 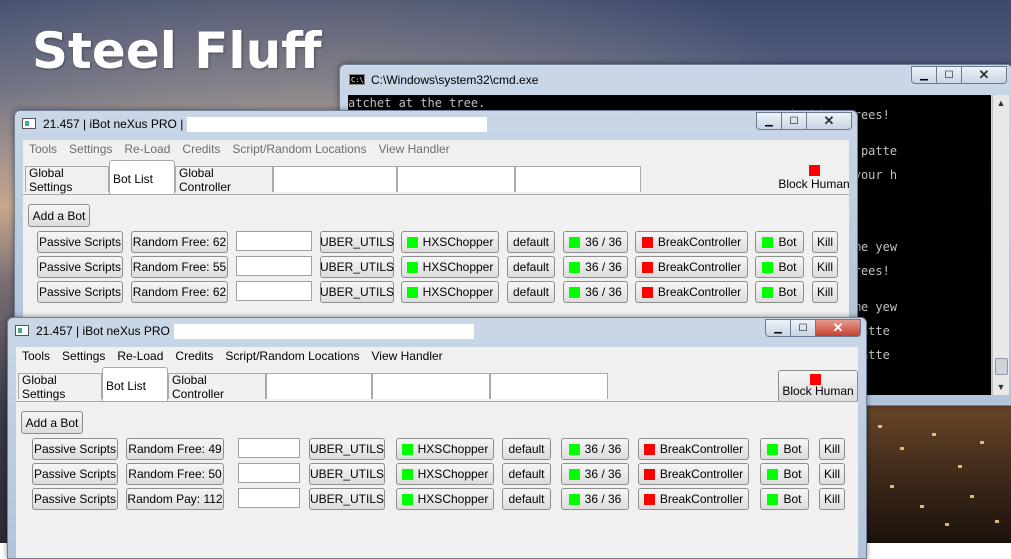 What do you see at coordinates (175, 499) in the screenshot?
I see `random-button: Random Pay: 112` at bounding box center [175, 499].